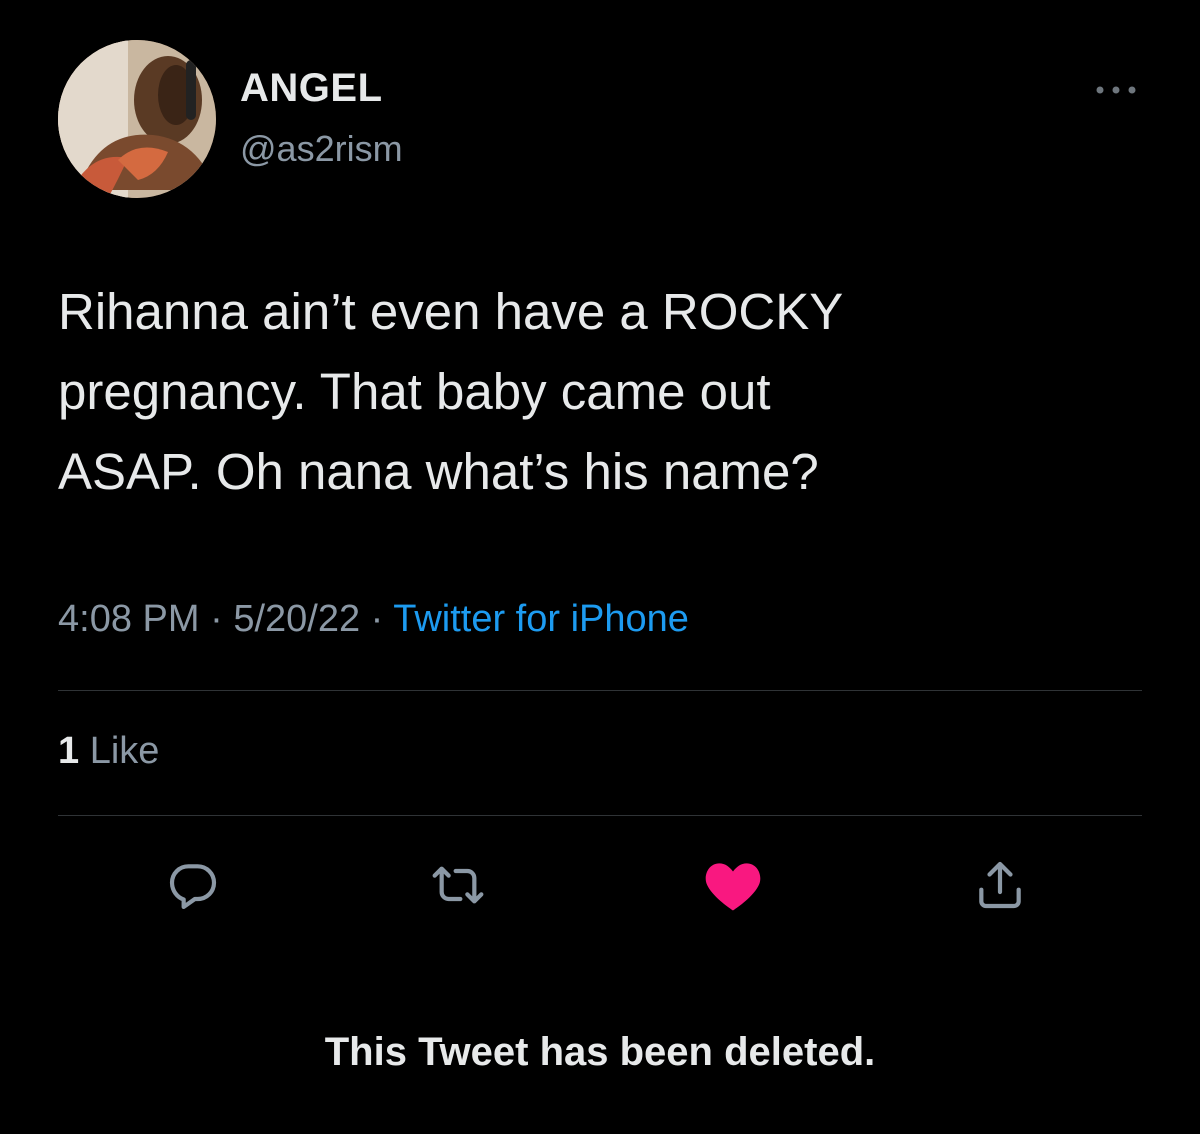 This screenshot has width=1200, height=1134. I want to click on author-avatar, so click(137, 119).